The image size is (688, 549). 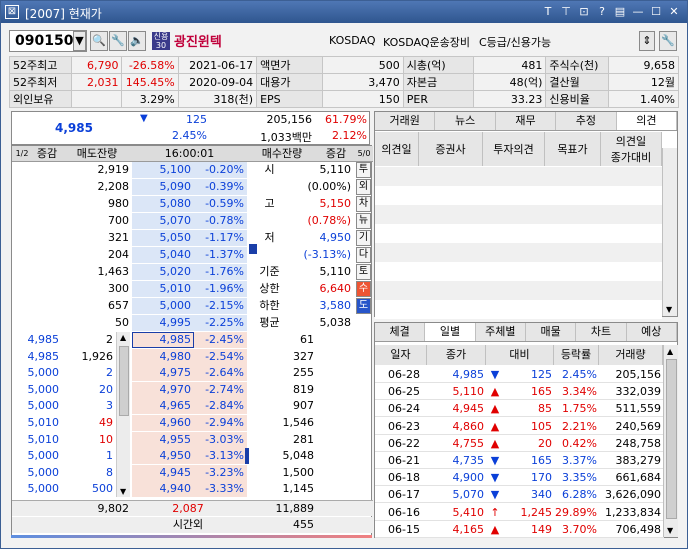 What do you see at coordinates (12, 12) in the screenshot?
I see `window-menu-icon: ⊠` at bounding box center [12, 12].